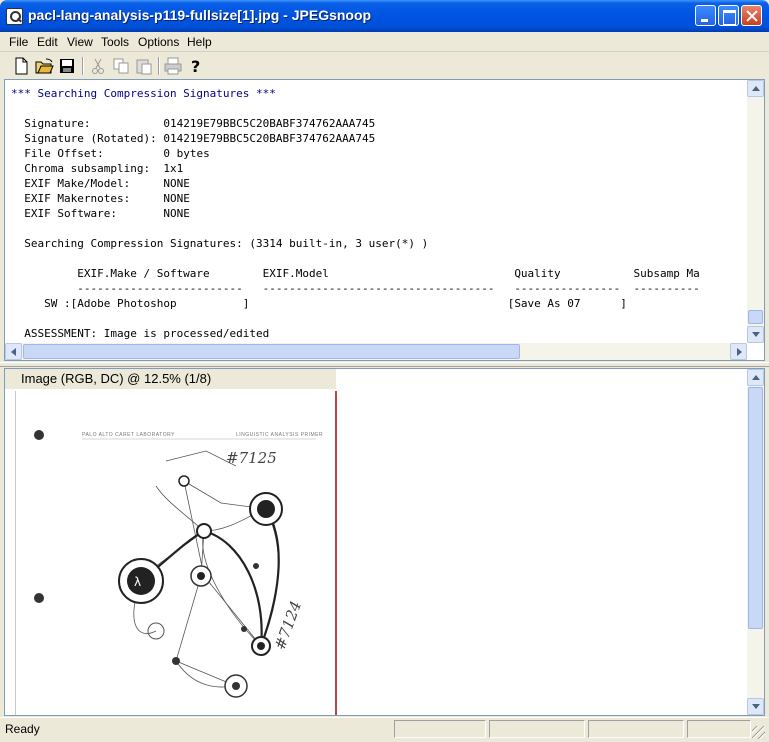 The image size is (769, 742). Describe the element at coordinates (80, 42) in the screenshot. I see `menu-view: View` at that location.